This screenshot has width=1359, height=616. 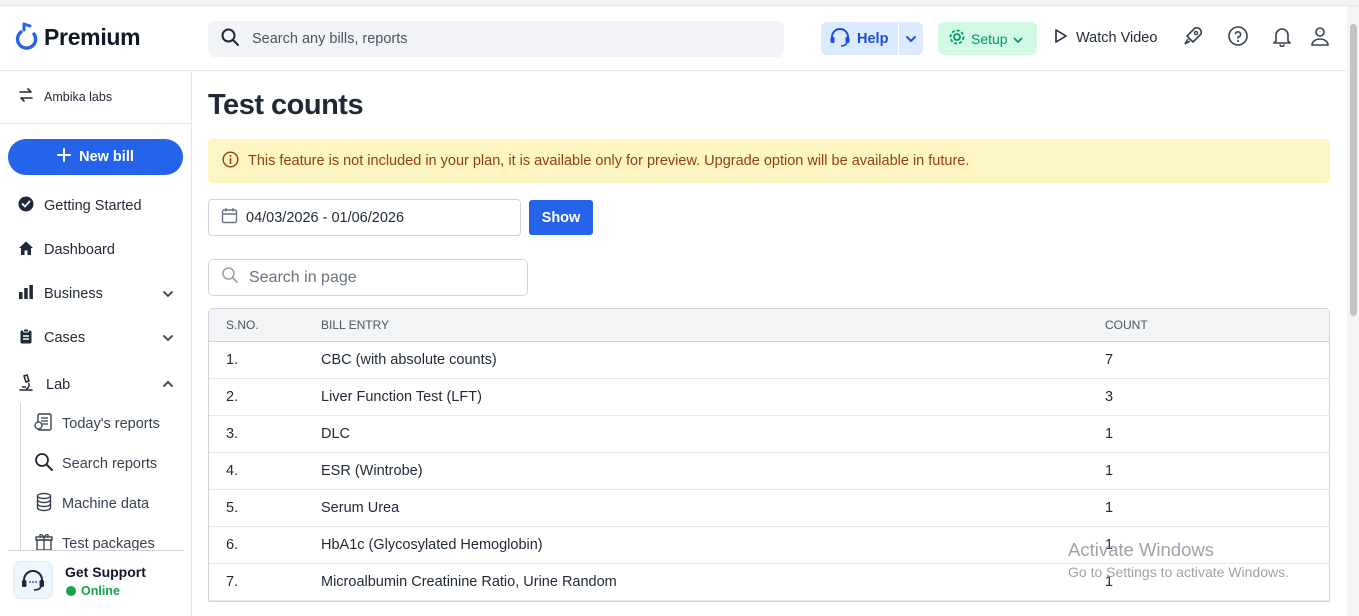 I want to click on sidebar-subitem-todays-reports: Today's reports, so click(x=97, y=424).